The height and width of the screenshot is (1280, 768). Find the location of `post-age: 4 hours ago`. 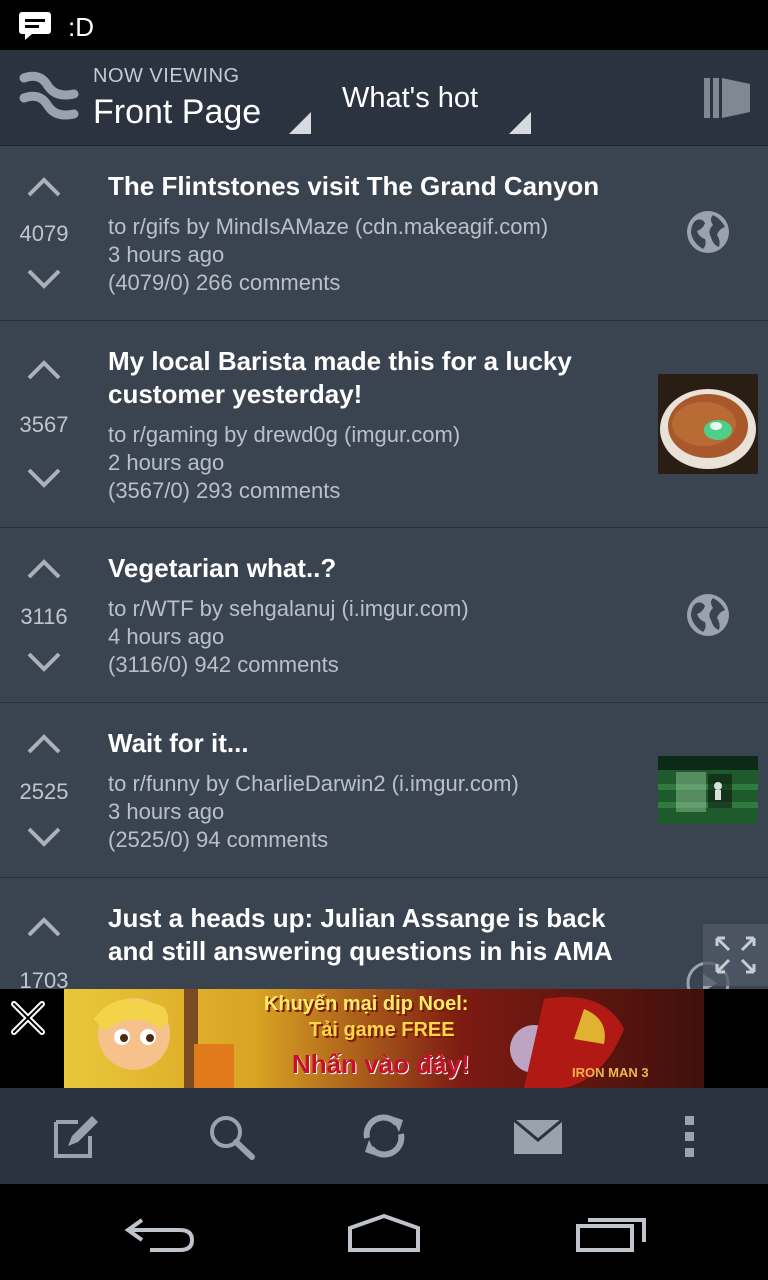

post-age: 4 hours ago is located at coordinates (166, 636).